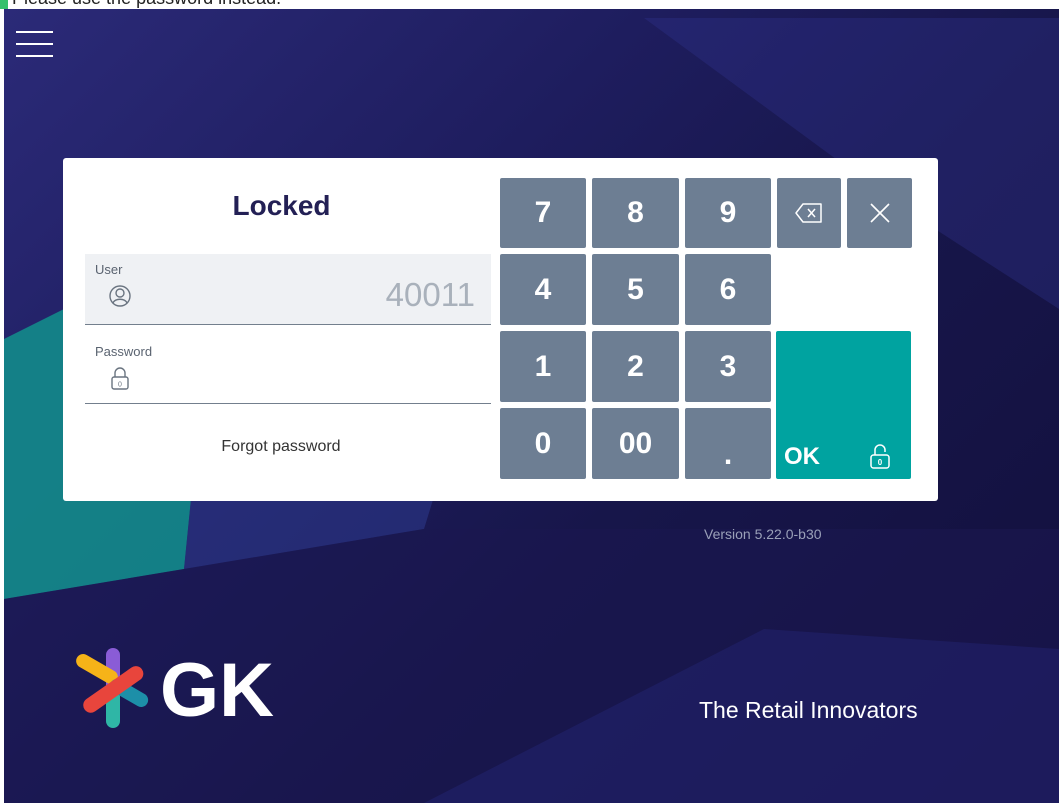  Describe the element at coordinates (808, 710) in the screenshot. I see `tagline: The Retail Innovators` at that location.